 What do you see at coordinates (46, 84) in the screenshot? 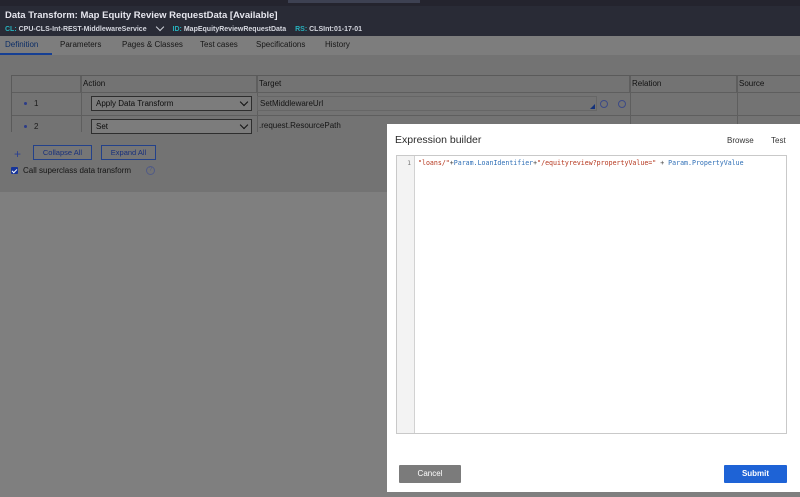
I see `header-index` at bounding box center [46, 84].